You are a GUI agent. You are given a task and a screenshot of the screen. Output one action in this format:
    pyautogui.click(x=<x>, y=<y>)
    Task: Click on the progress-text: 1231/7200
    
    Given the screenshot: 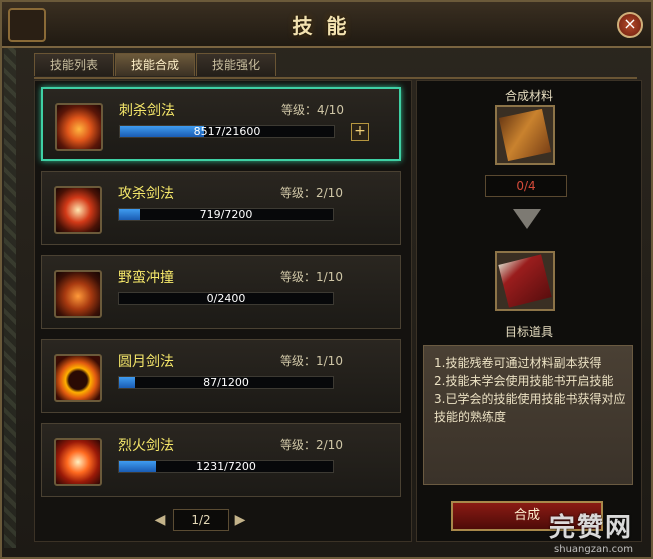 What is the action you would take?
    pyautogui.click(x=226, y=466)
    